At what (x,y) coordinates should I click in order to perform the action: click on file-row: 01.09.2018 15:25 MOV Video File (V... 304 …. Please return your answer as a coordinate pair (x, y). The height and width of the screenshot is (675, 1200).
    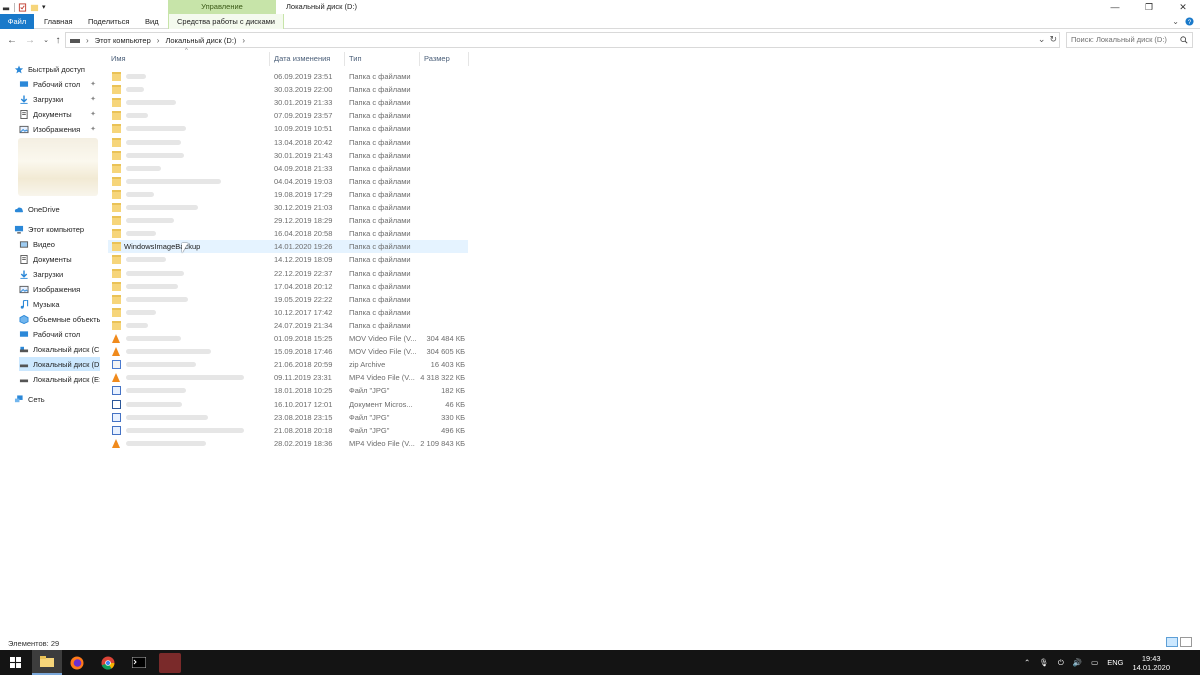
    Looking at the image, I should click on (288, 338).